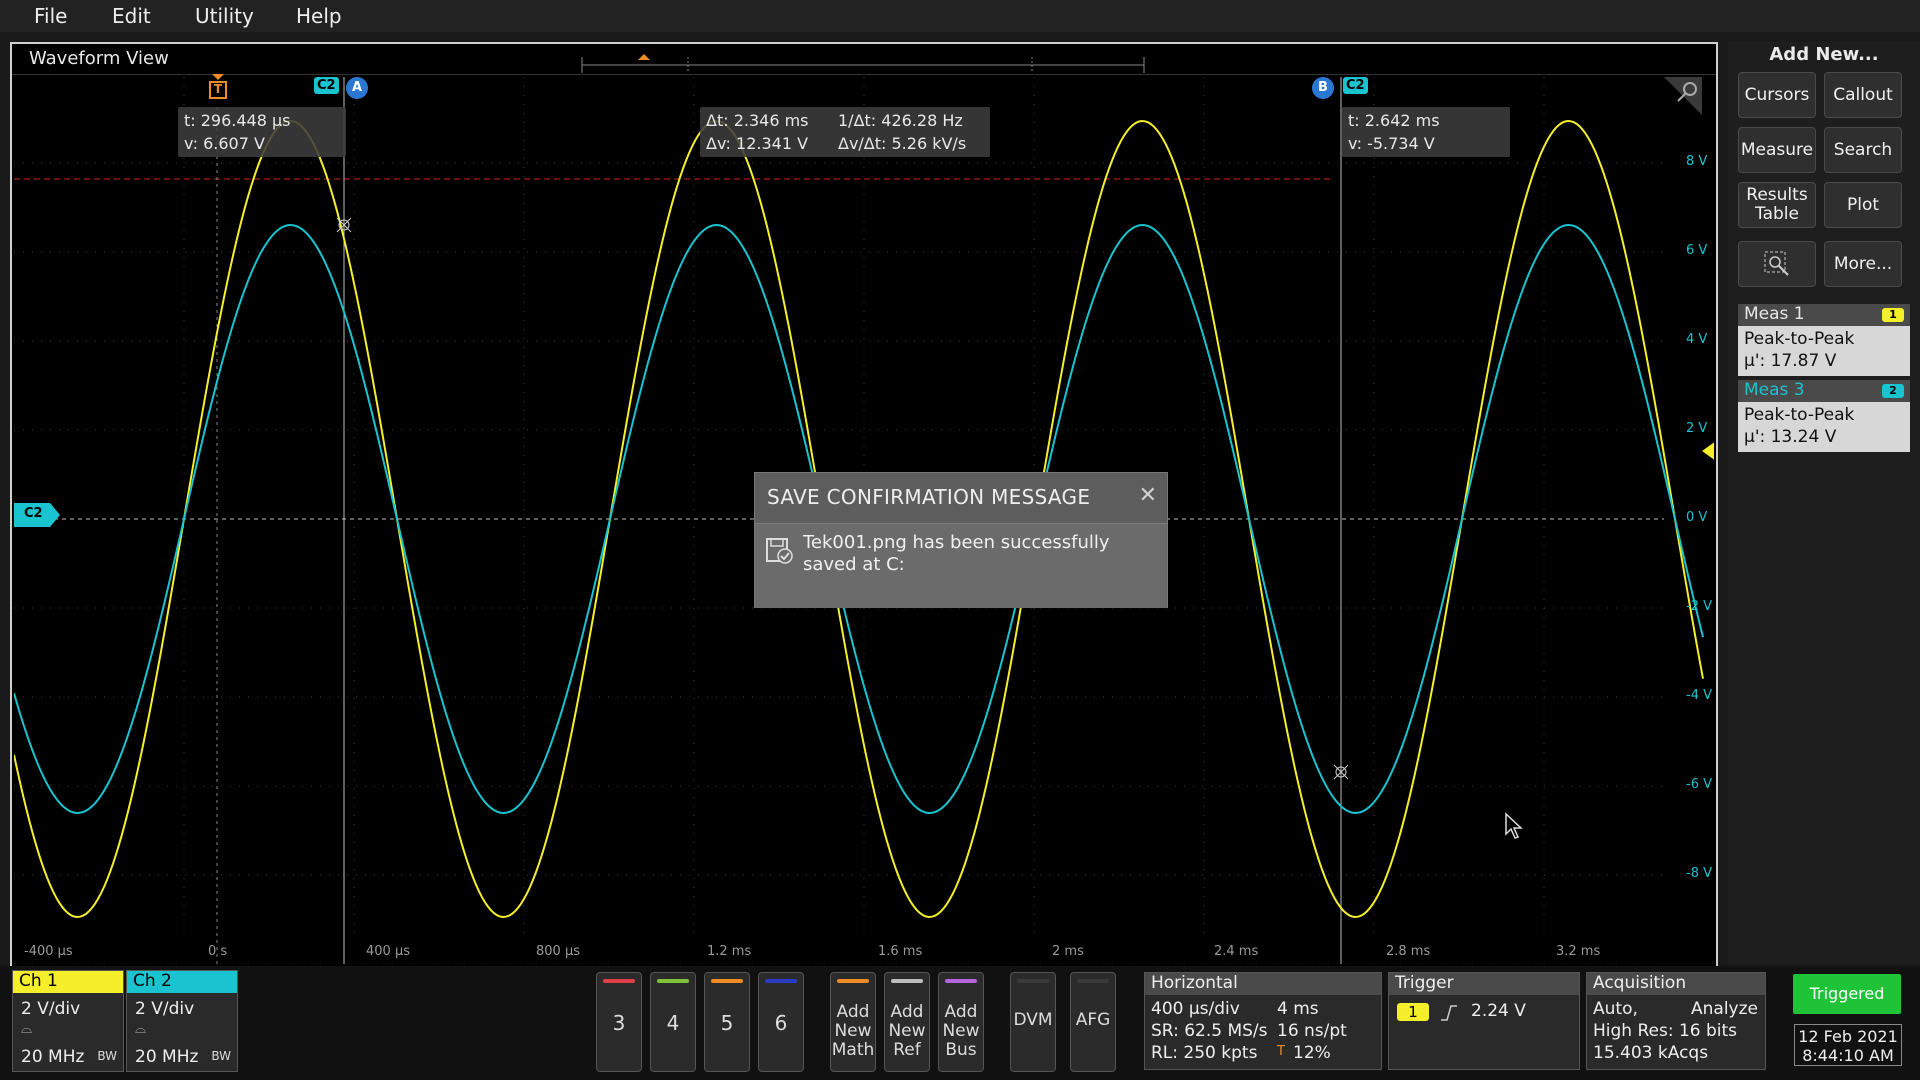 This screenshot has height=1080, width=1920. What do you see at coordinates (1790, 361) in the screenshot?
I see `meas1-value: µ': 17.87 V` at bounding box center [1790, 361].